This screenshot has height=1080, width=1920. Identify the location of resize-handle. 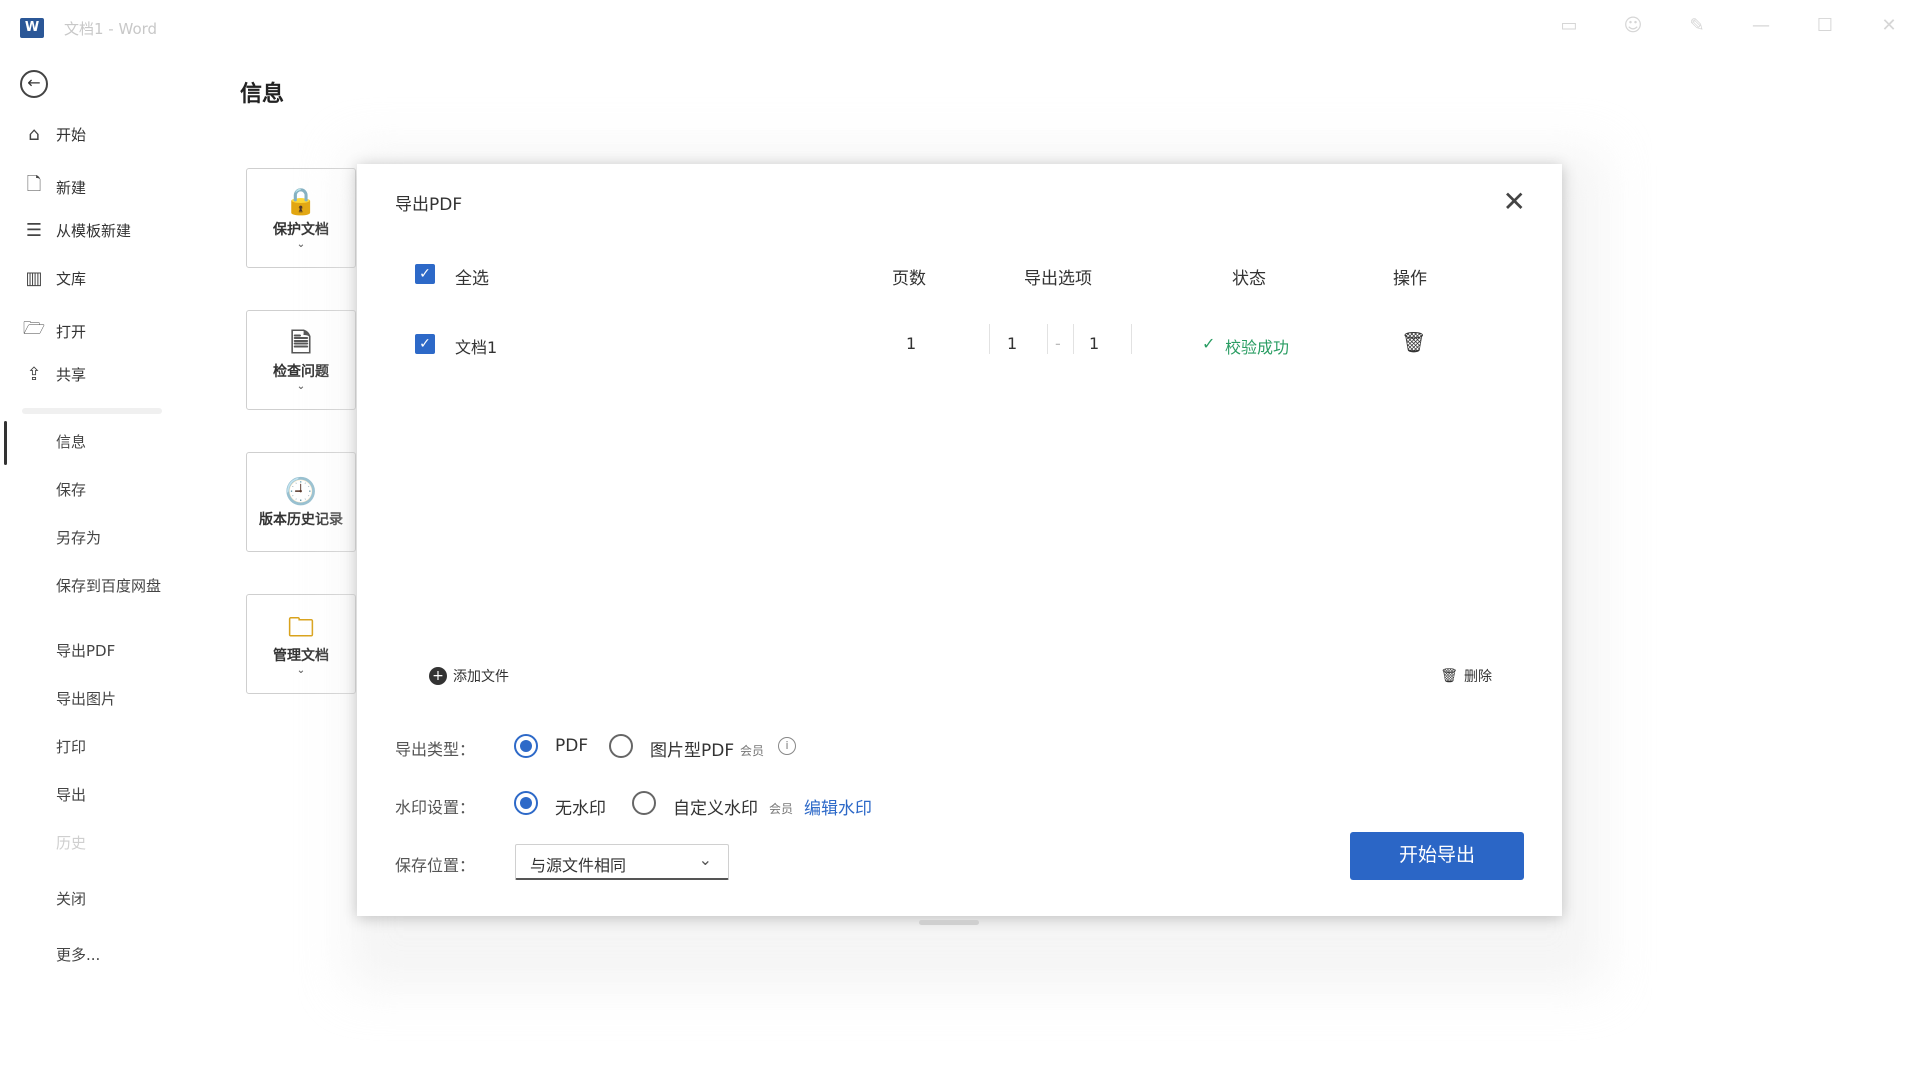
(949, 922).